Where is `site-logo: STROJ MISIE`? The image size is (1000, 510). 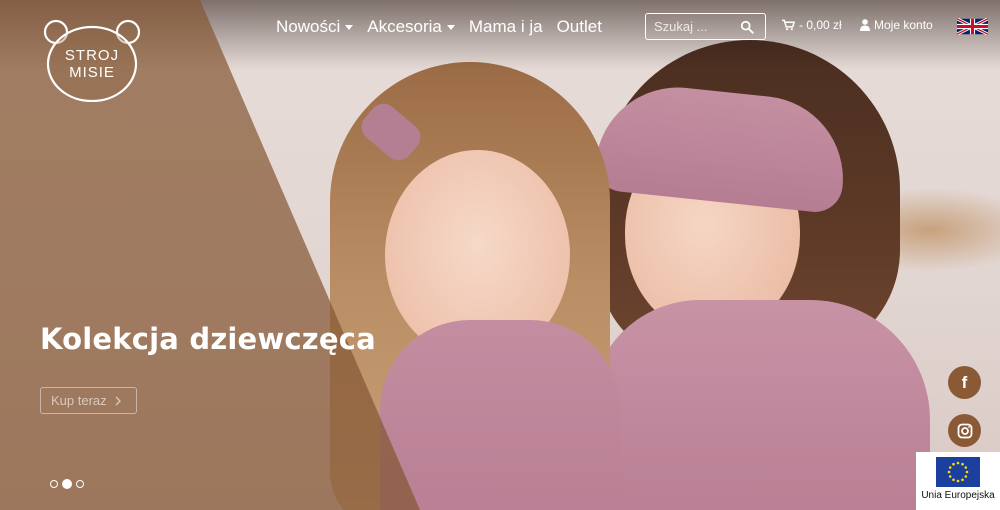
site-logo: STROJ MISIE is located at coordinates (92, 60).